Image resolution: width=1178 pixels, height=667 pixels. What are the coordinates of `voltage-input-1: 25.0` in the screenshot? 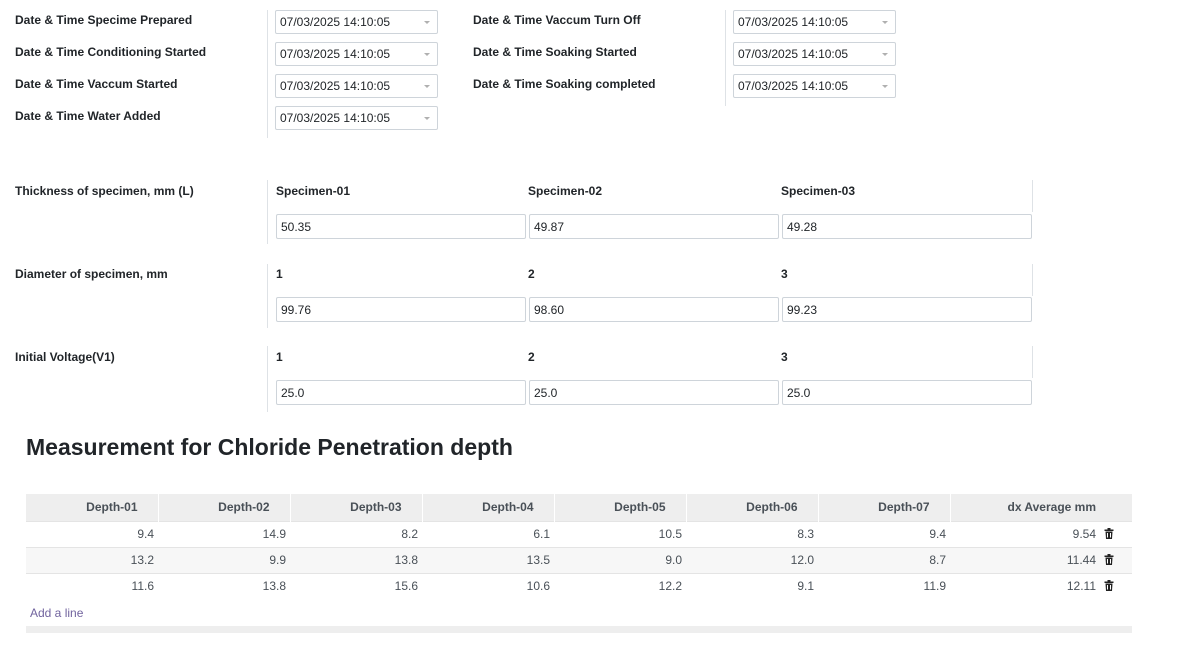 It's located at (401, 392).